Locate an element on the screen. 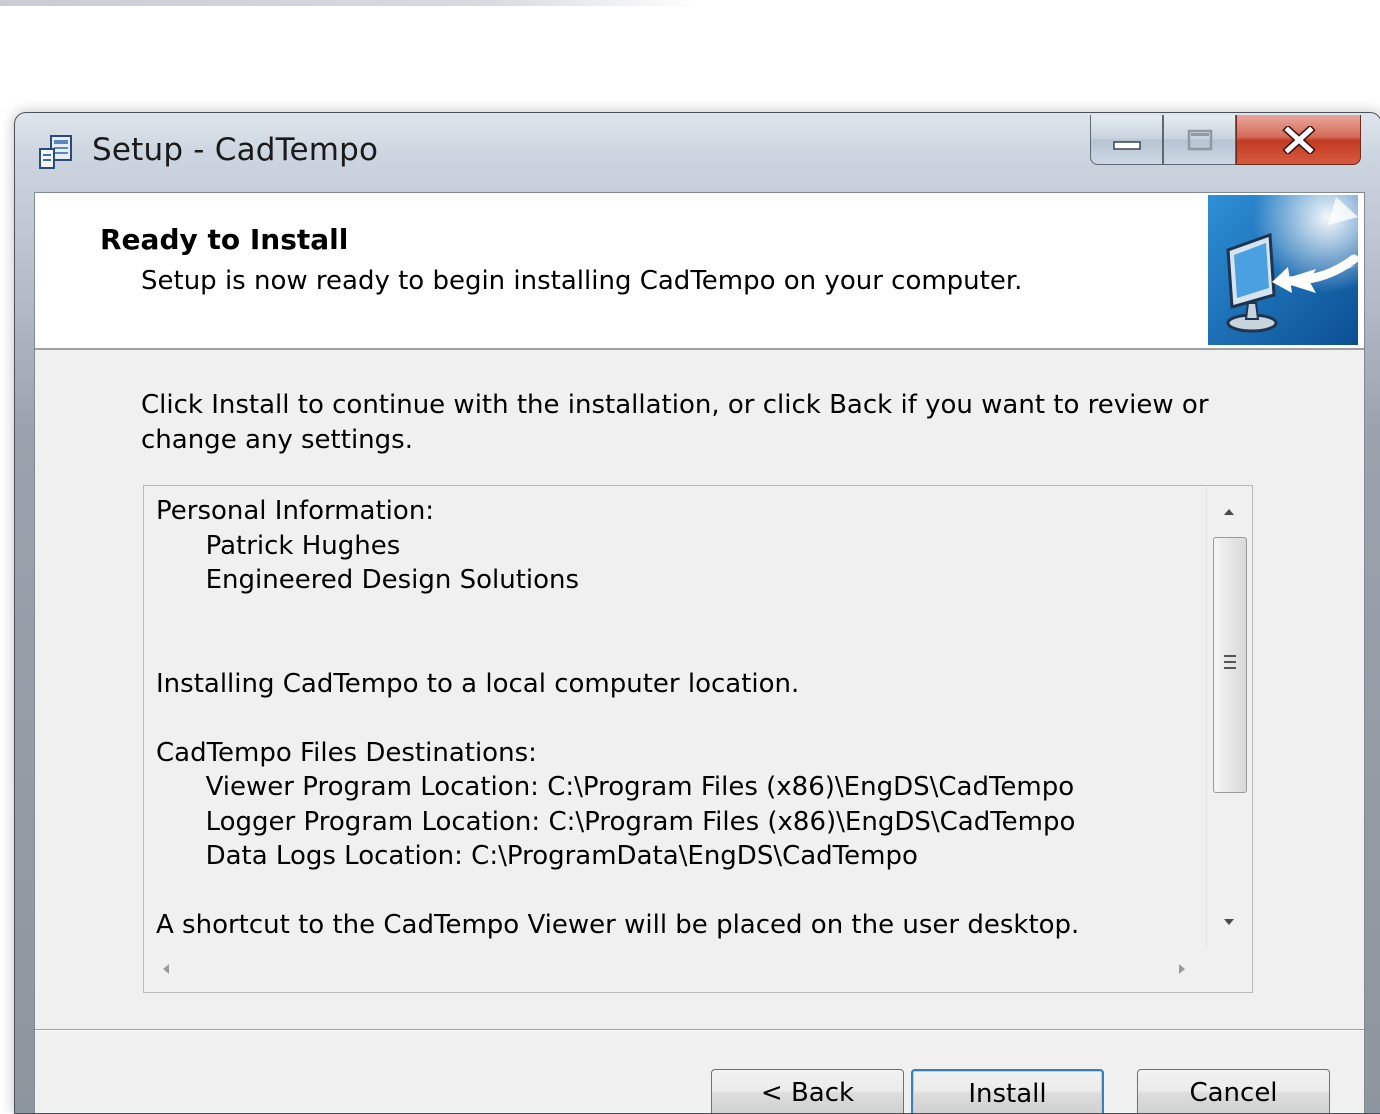 This screenshot has width=1380, height=1114. close-button is located at coordinates (1298, 140).